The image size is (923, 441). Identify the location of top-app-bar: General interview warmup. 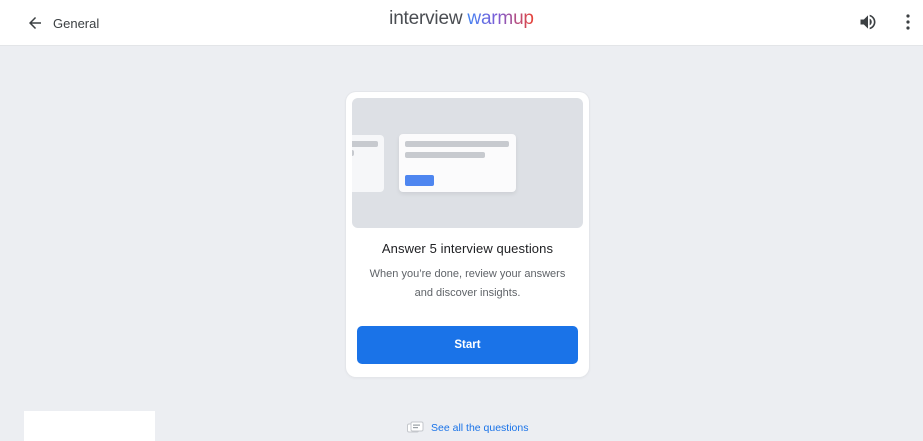
(461, 23).